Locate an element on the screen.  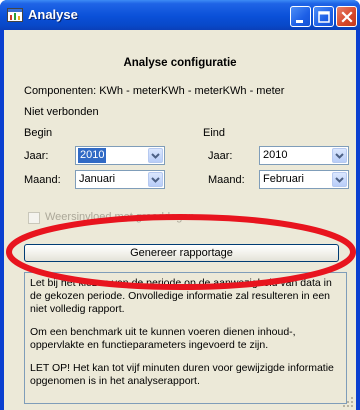
end-year-label: Jaar: is located at coordinates (220, 156).